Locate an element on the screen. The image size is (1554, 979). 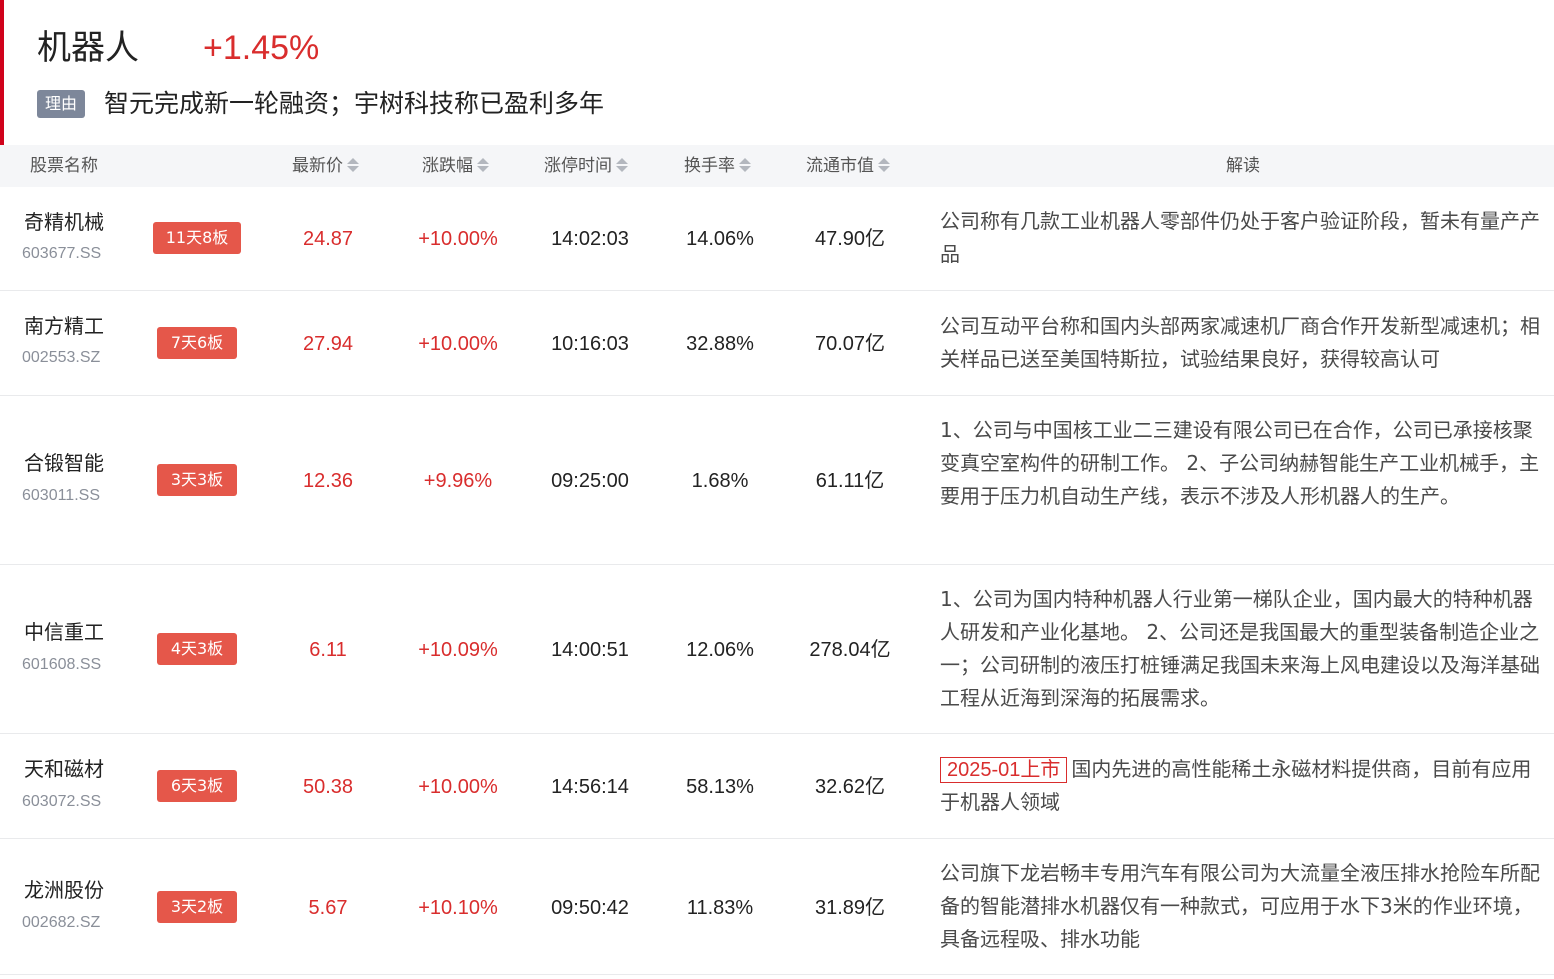
limit-up-badge: 6天3板 is located at coordinates (197, 786).